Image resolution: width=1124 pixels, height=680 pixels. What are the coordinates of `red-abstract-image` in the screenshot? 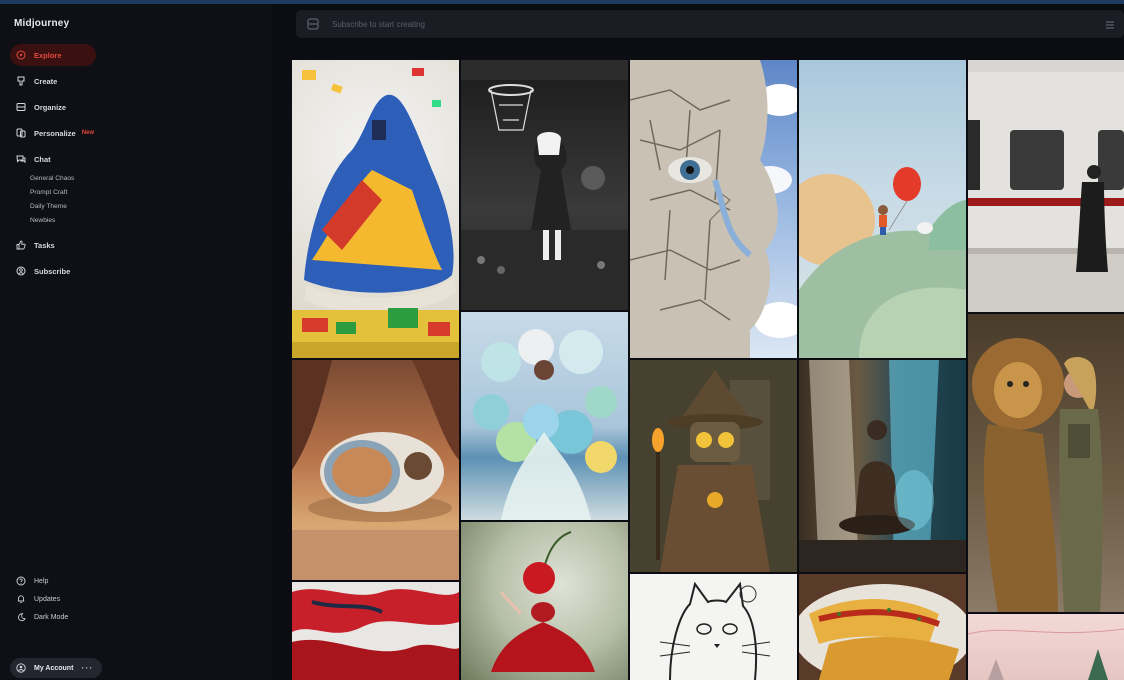 It's located at (375, 631).